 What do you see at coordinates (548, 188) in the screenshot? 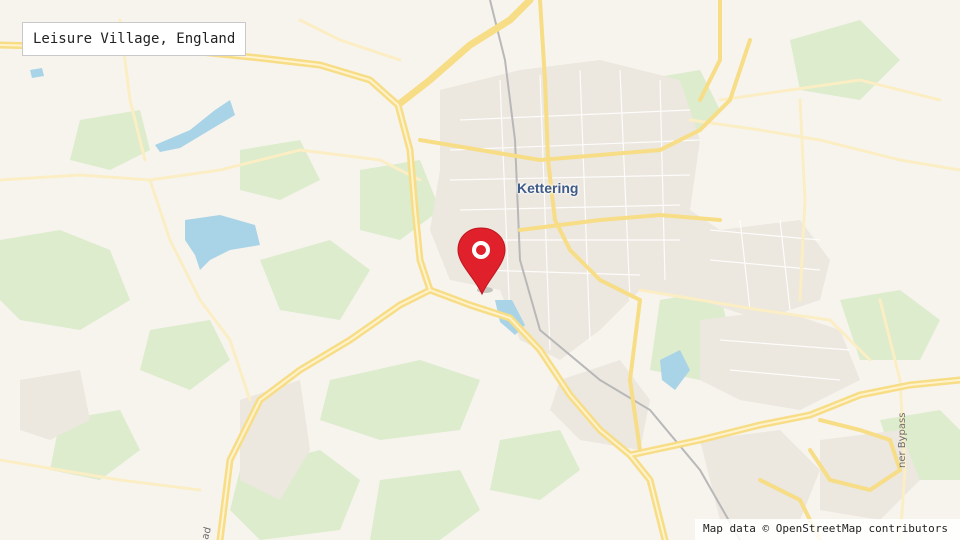
I see `place-label-kettering: Kettering` at bounding box center [548, 188].